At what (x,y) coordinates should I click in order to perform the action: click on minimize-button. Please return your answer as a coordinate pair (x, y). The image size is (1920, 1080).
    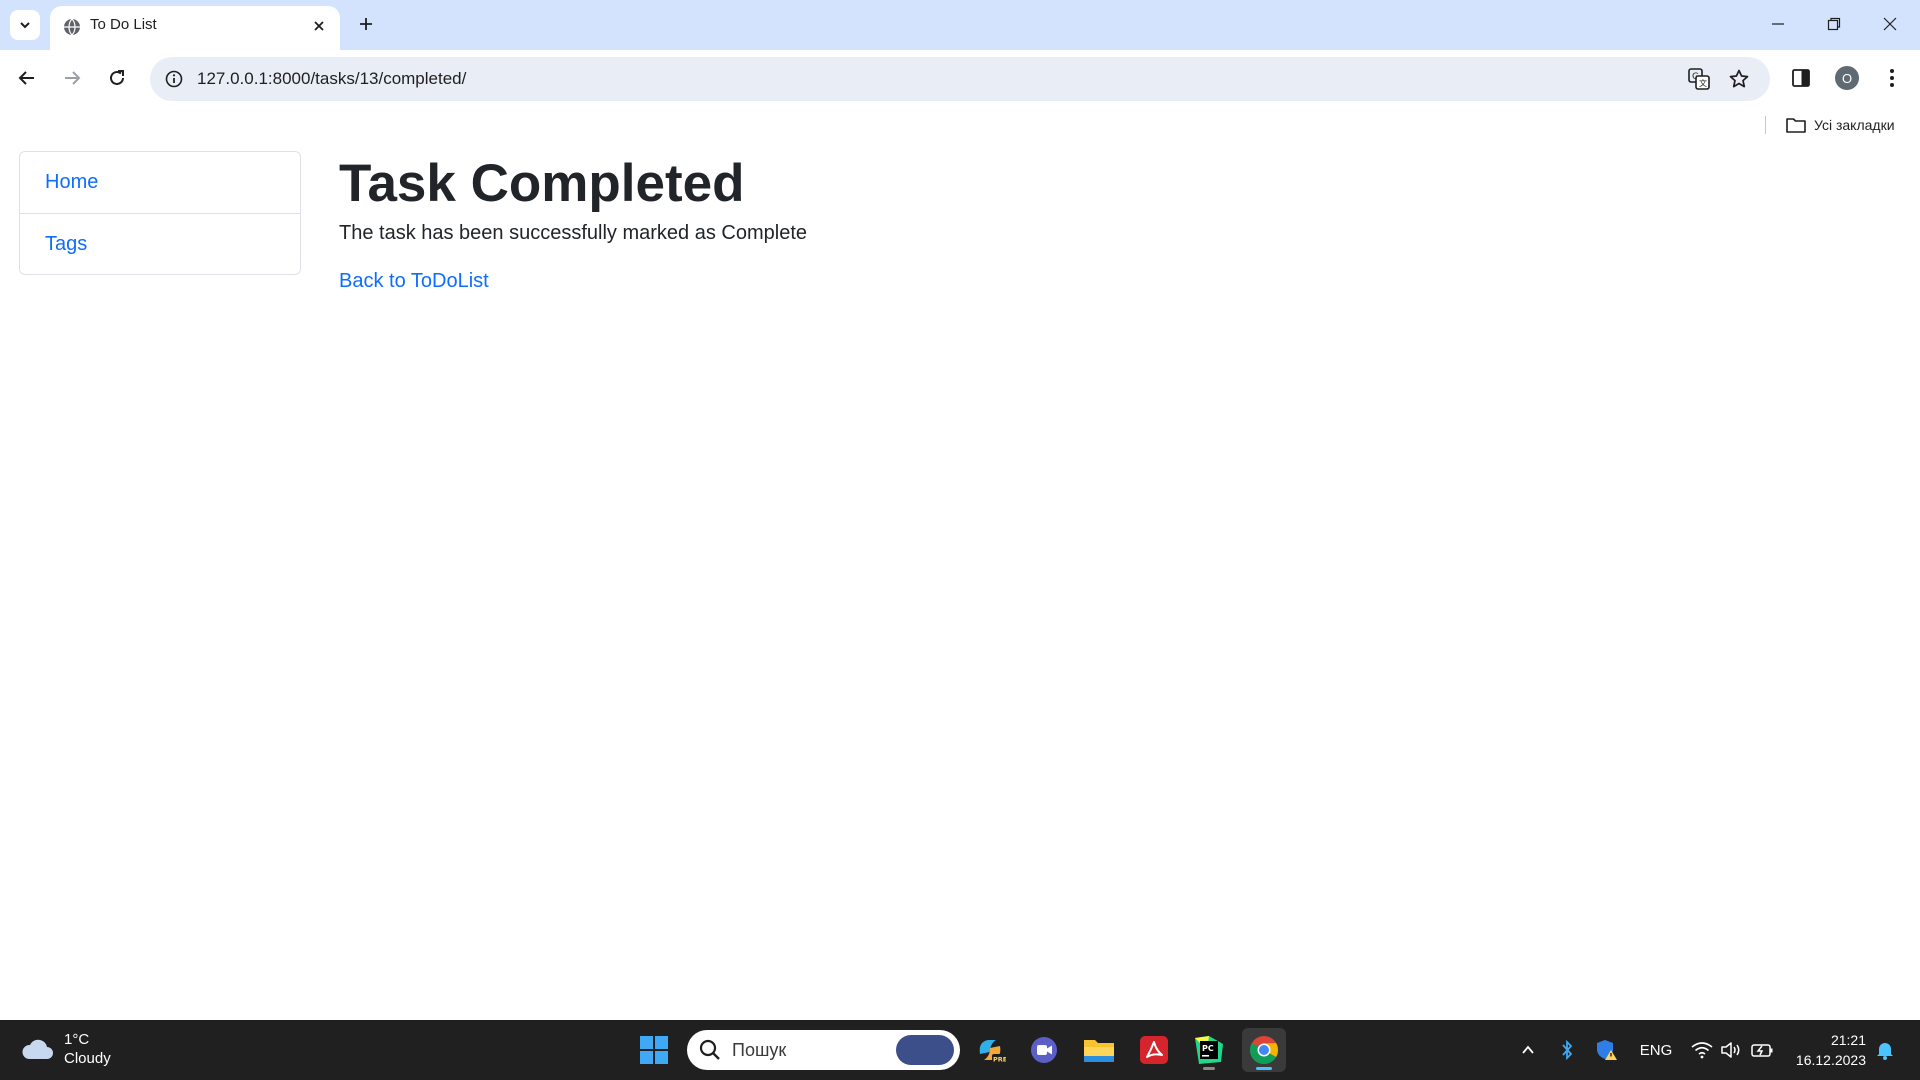
    Looking at the image, I should click on (1778, 24).